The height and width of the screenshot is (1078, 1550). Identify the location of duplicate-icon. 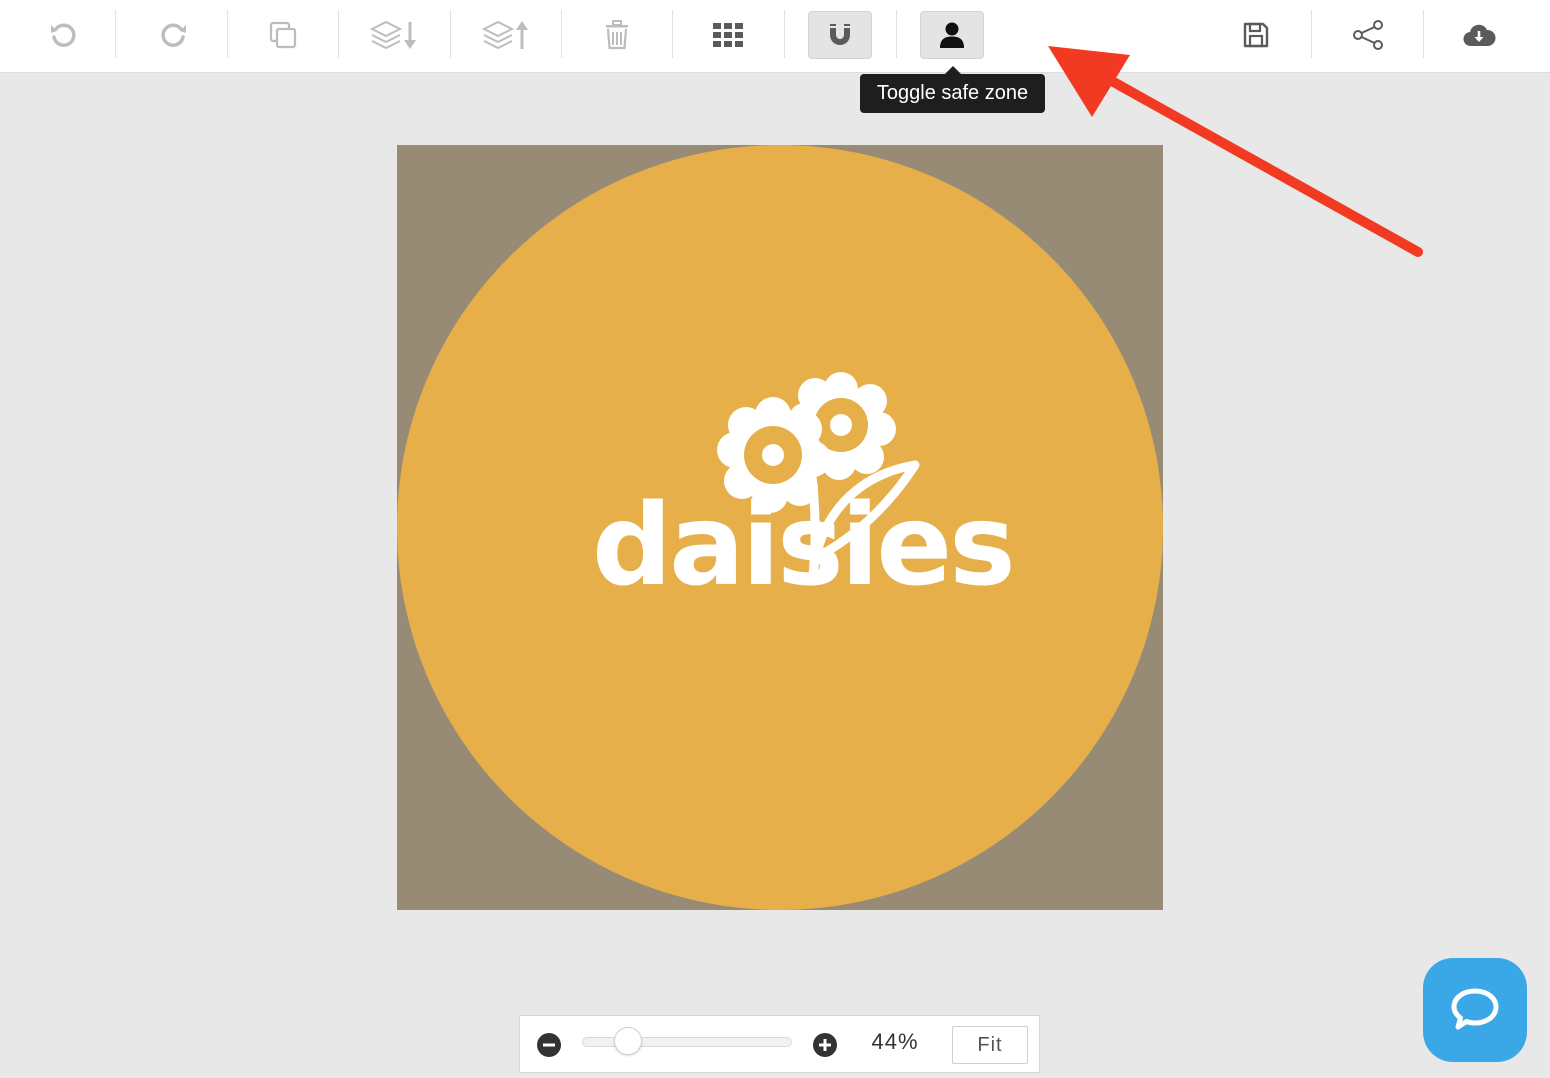
(283, 35).